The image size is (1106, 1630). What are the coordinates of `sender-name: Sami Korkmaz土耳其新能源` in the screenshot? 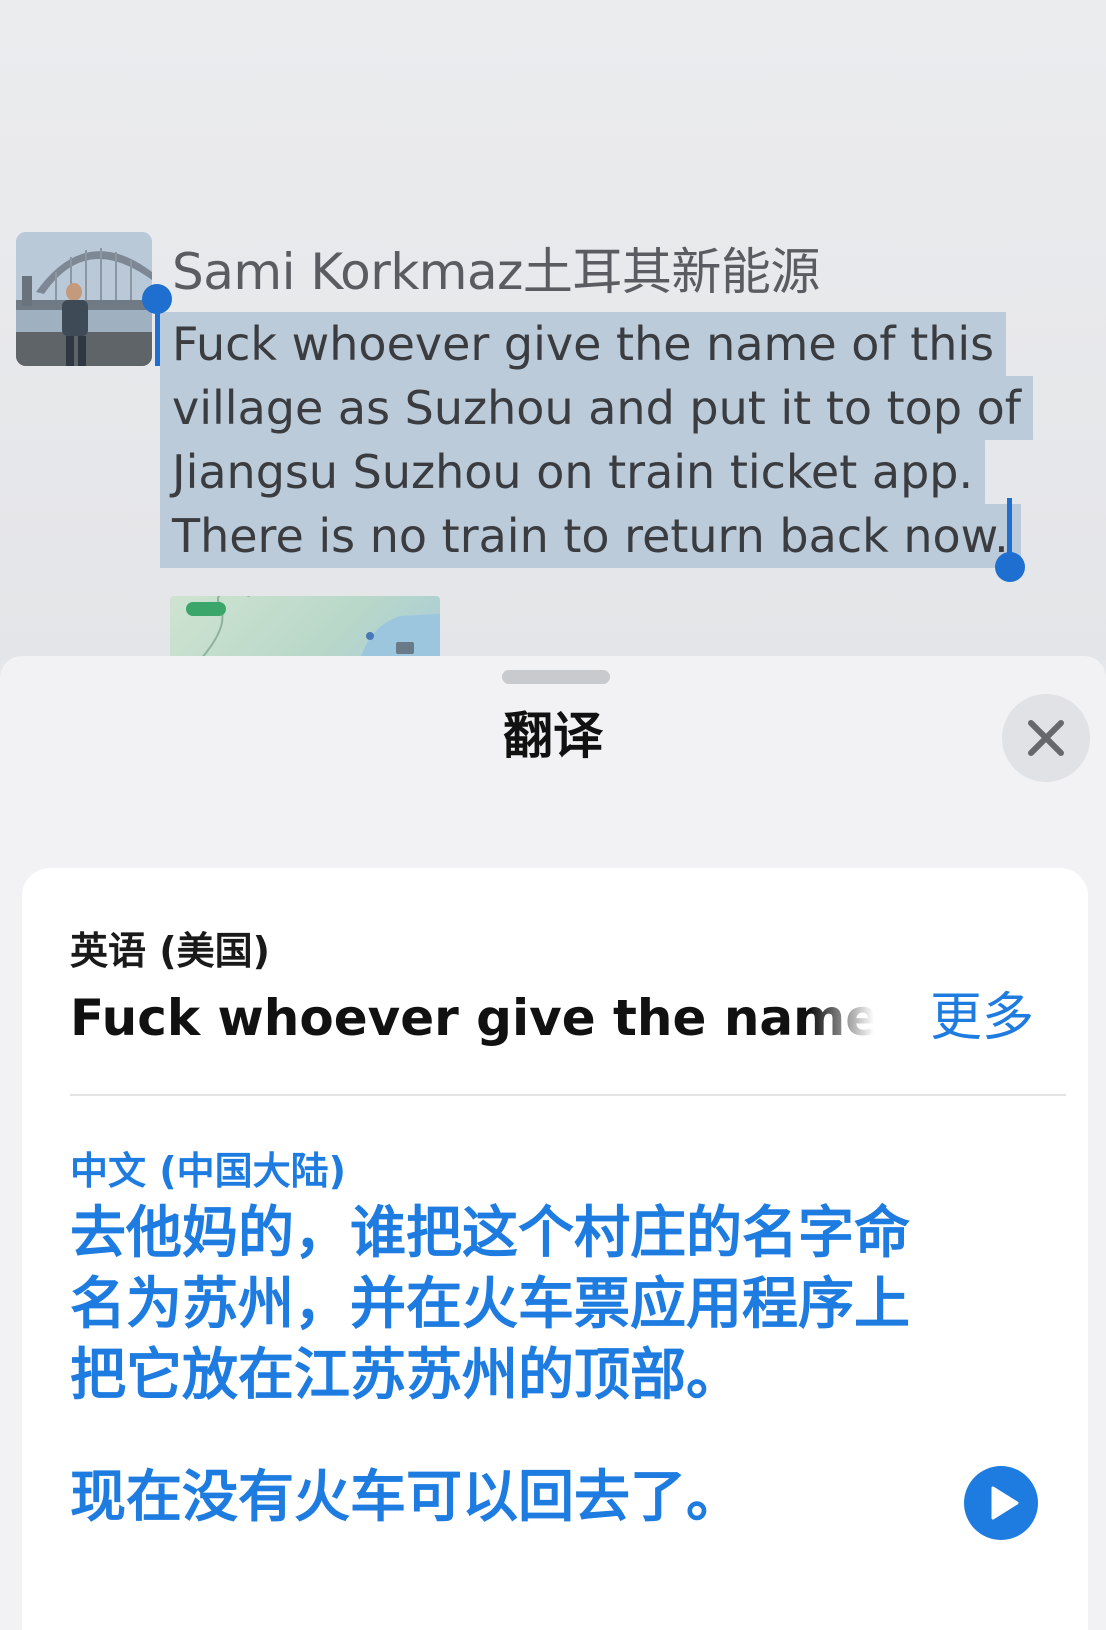 It's located at (496, 272).